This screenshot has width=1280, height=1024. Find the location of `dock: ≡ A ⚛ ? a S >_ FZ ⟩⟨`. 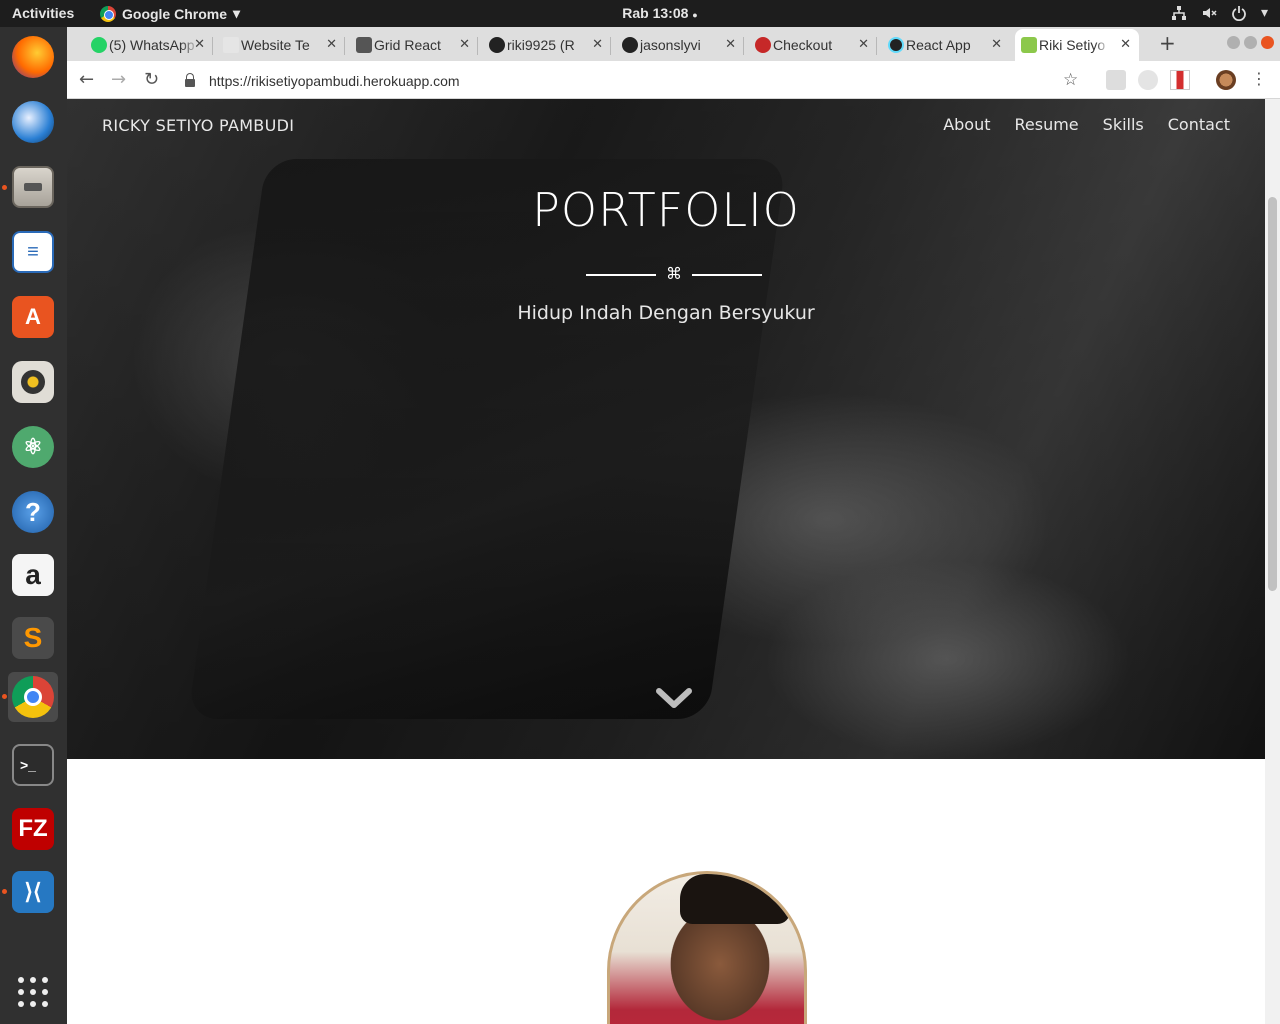

dock: ≡ A ⚛ ? a S >_ FZ ⟩⟨ is located at coordinates (33, 525).